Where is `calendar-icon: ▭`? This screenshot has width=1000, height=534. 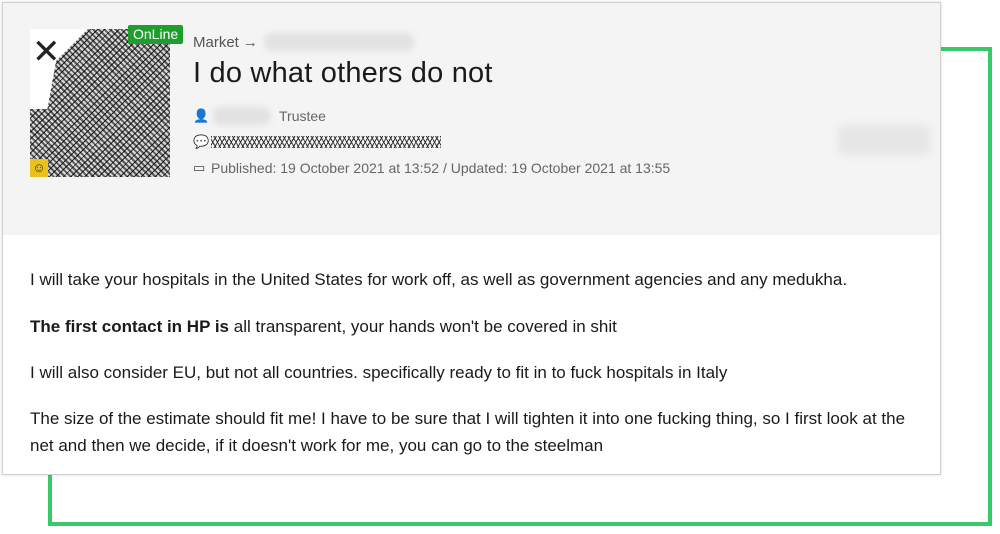 calendar-icon: ▭ is located at coordinates (199, 167).